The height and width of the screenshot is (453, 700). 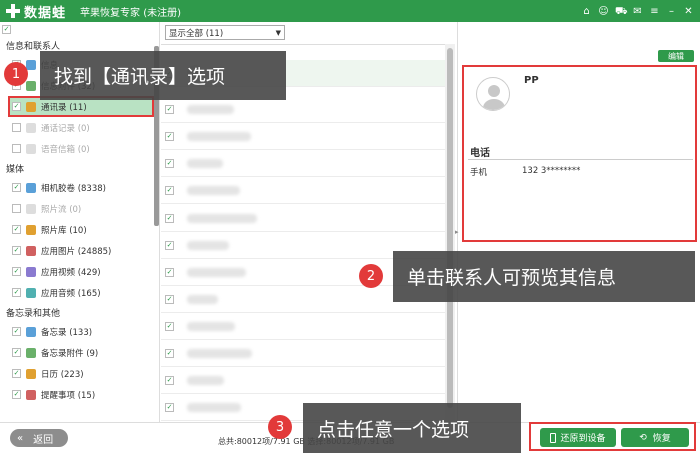 What do you see at coordinates (603, 11) in the screenshot?
I see `user-icon: ☺` at bounding box center [603, 11].